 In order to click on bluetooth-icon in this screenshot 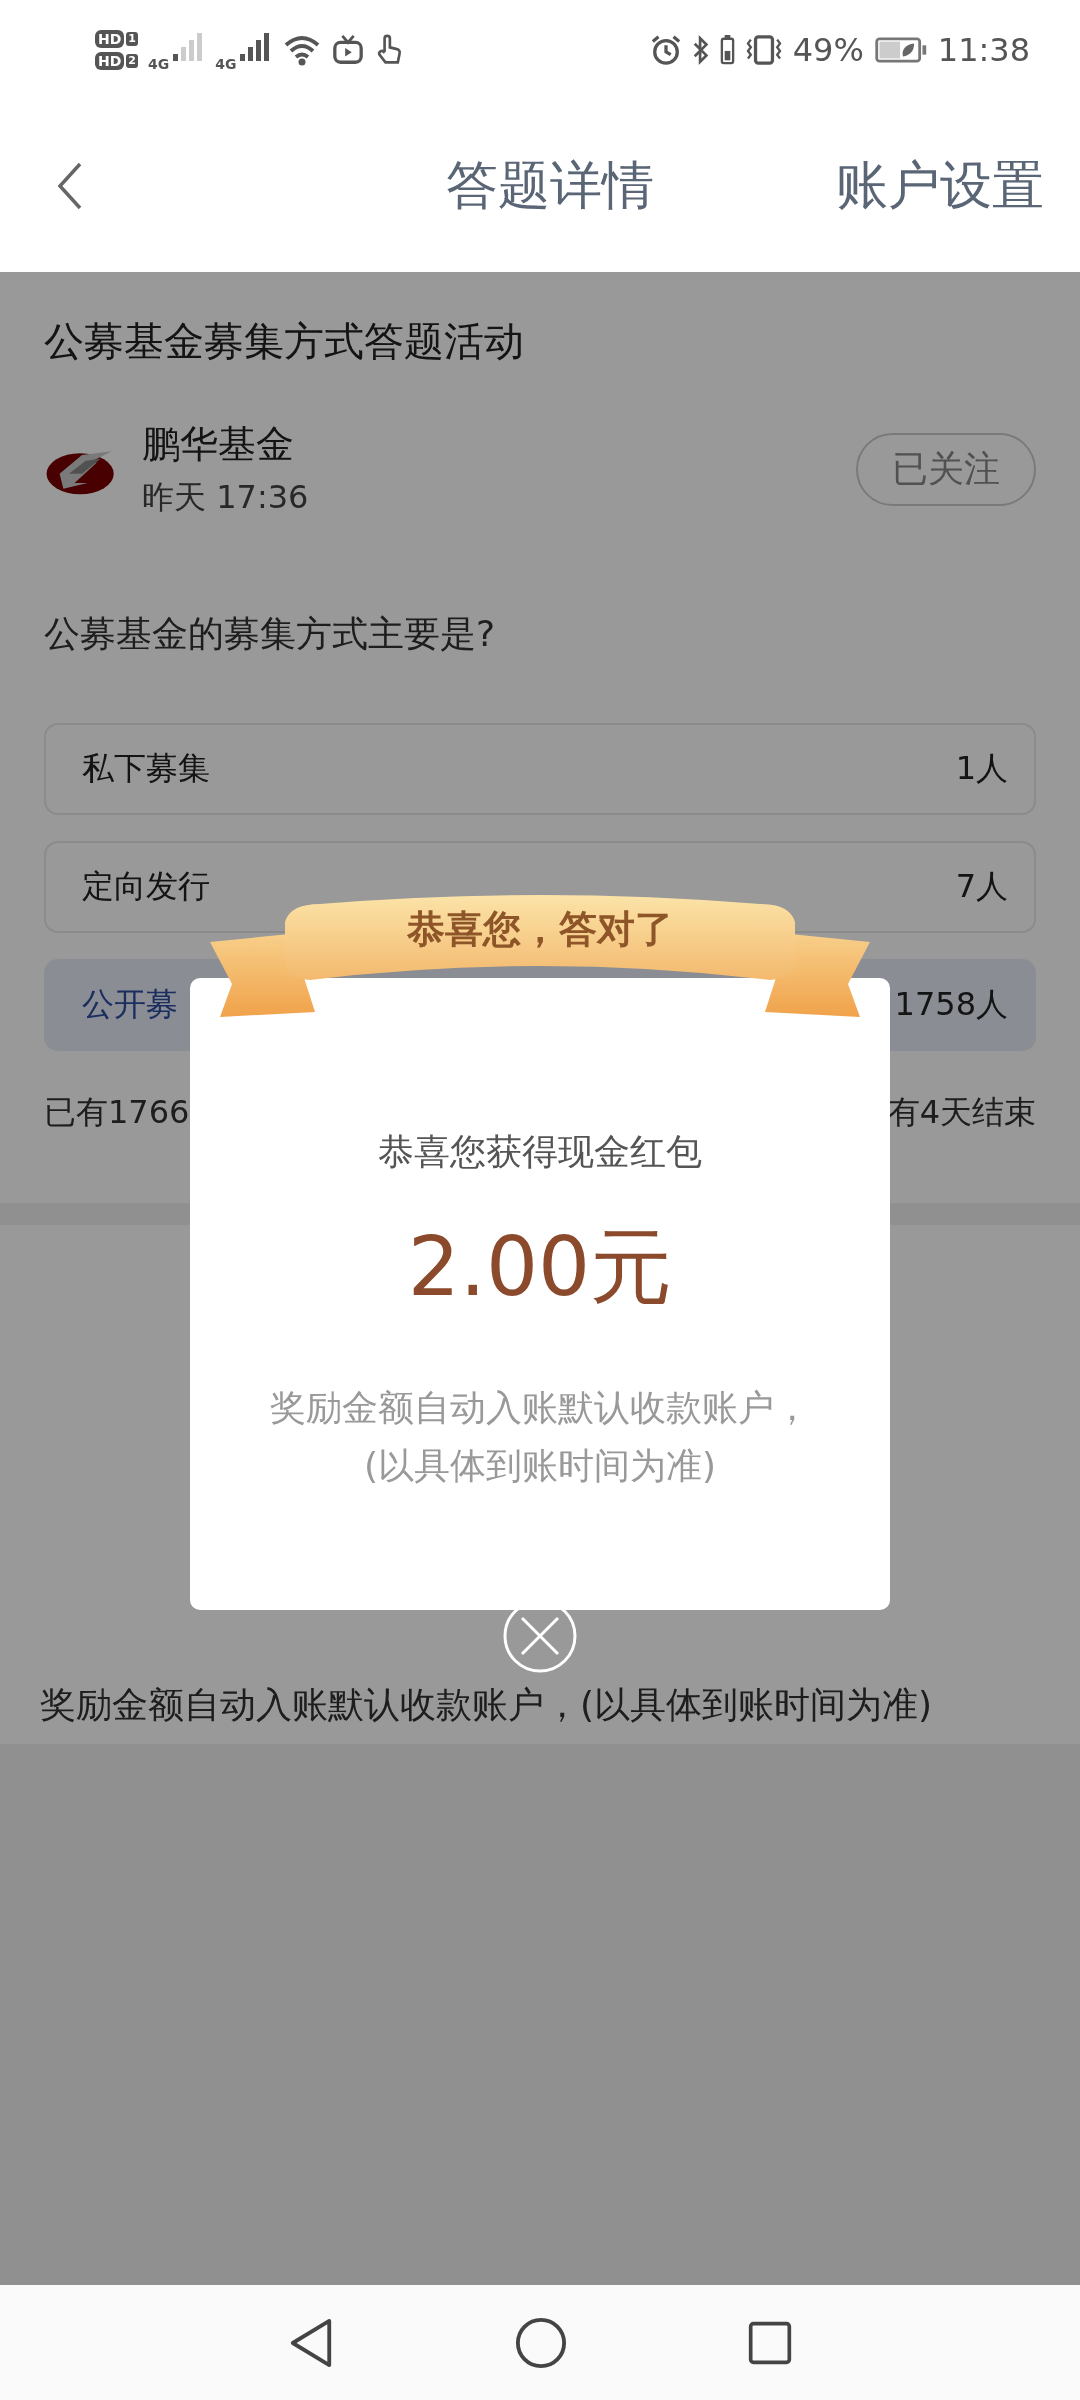, I will do `click(700, 50)`.